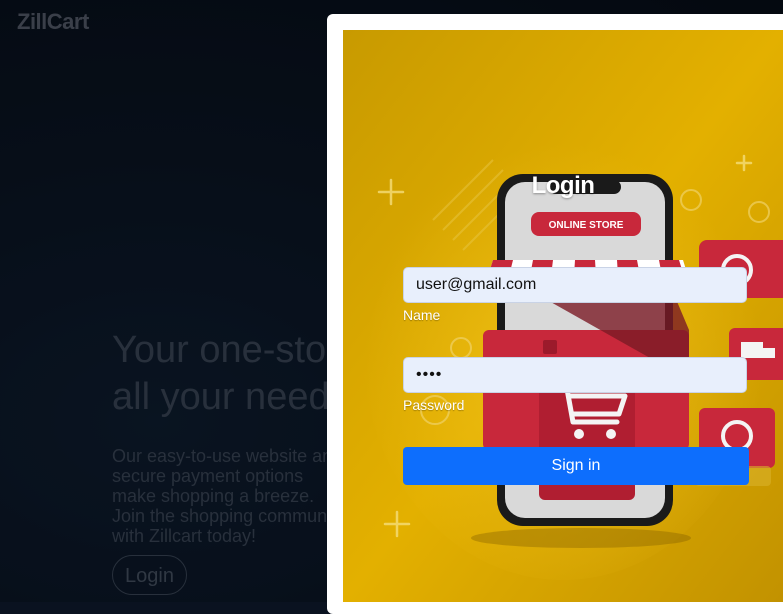 This screenshot has width=783, height=614. I want to click on online-store-badge-text: ONLINE STORE, so click(586, 225).